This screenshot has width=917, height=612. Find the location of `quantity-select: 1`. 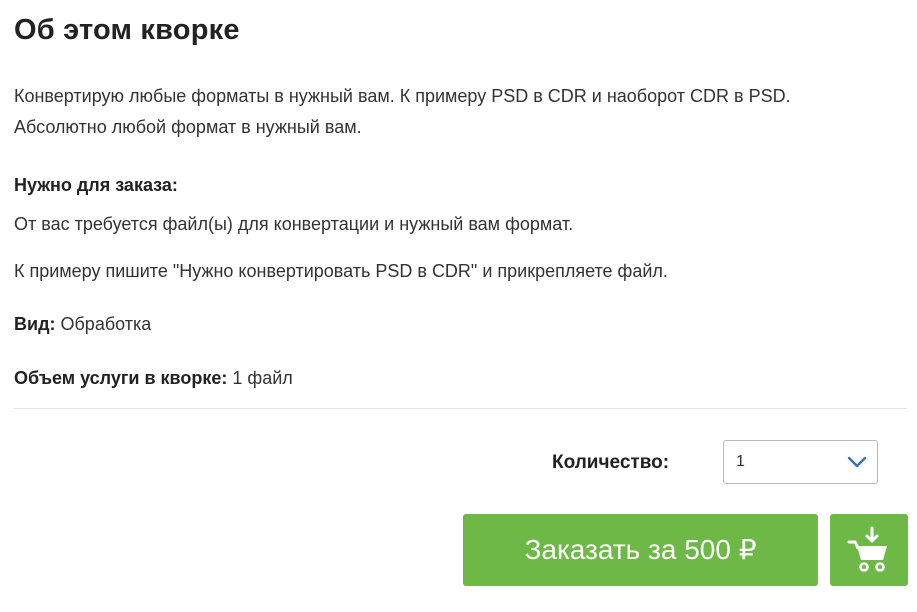

quantity-select: 1 is located at coordinates (800, 462).